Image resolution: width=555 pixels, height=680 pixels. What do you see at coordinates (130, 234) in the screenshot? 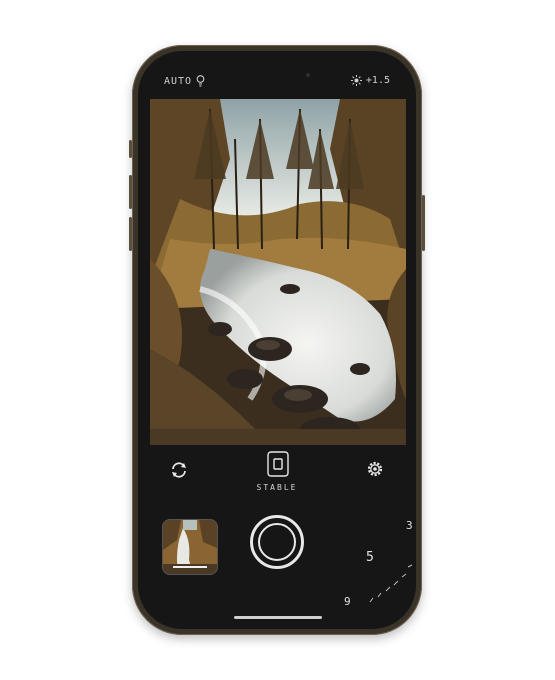
I see `volume-down-button` at bounding box center [130, 234].